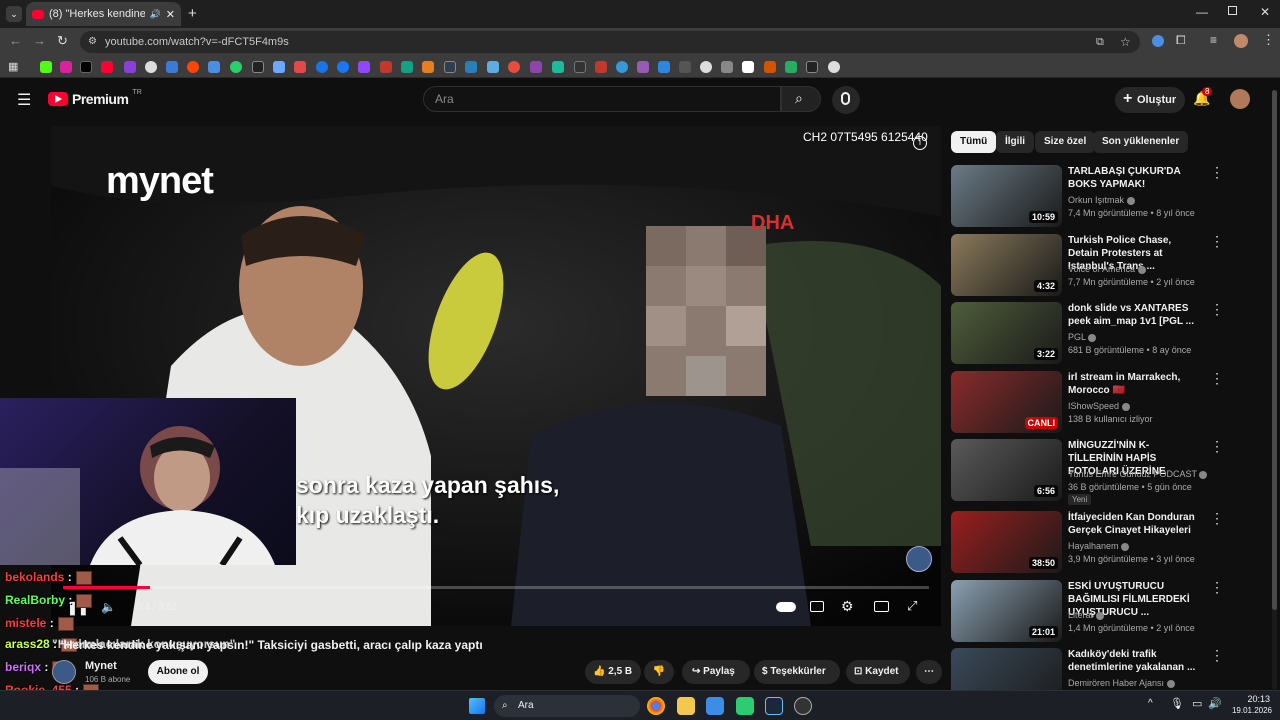 This screenshot has height=720, width=1280. I want to click on close-window-button: ✕, so click(1265, 12).